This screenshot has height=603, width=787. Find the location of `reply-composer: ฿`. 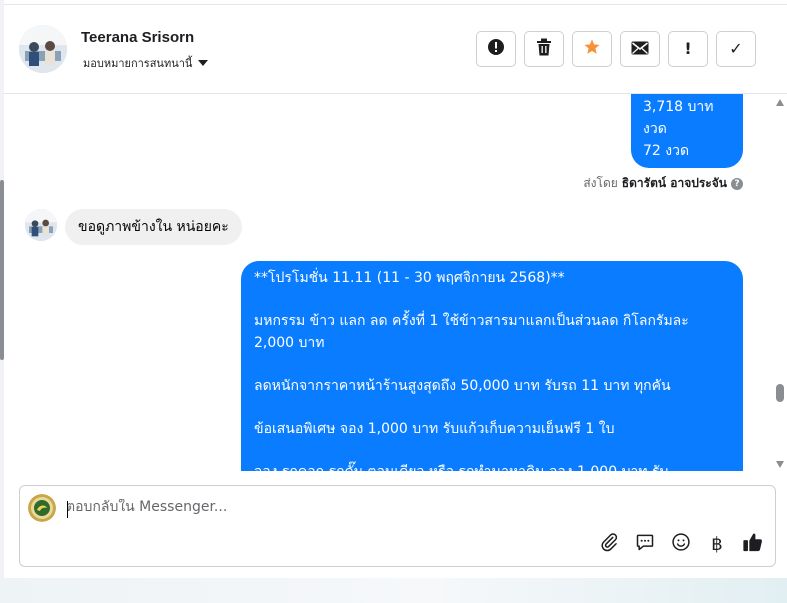

reply-composer: ฿ is located at coordinates (397, 526).